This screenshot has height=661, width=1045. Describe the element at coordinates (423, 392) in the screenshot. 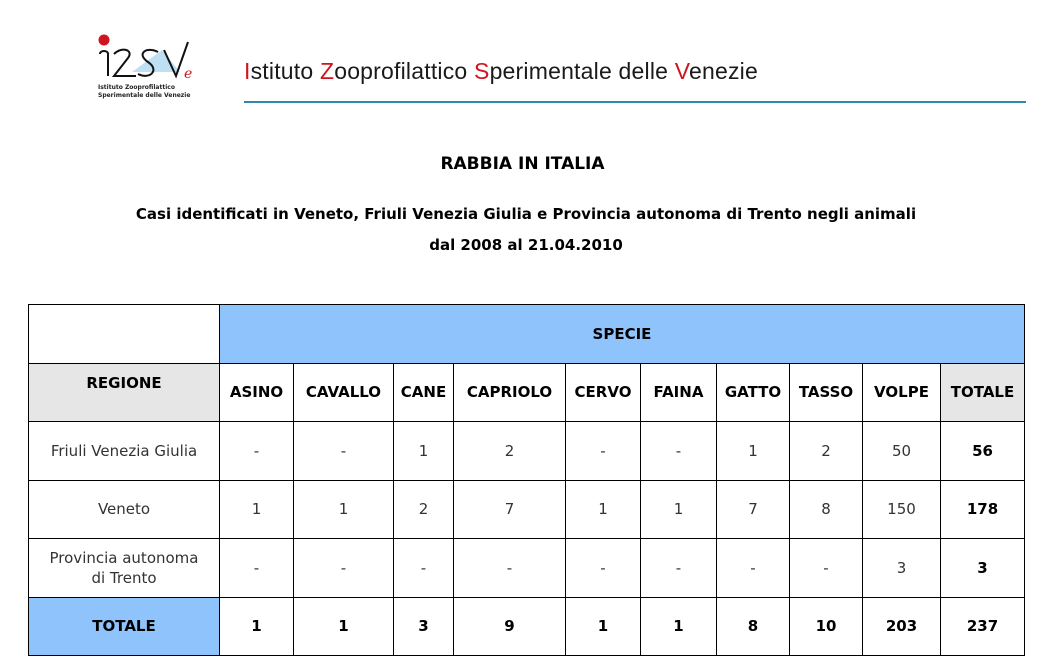

I see `column-header: CANE` at that location.